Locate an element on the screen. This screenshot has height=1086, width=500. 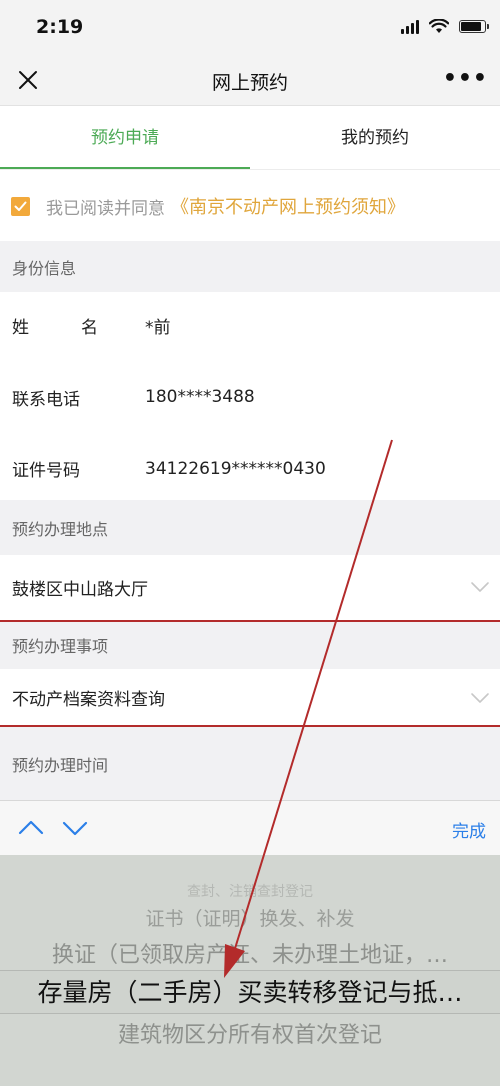
keyboard-toolbar: 完成 is located at coordinates (250, 827).